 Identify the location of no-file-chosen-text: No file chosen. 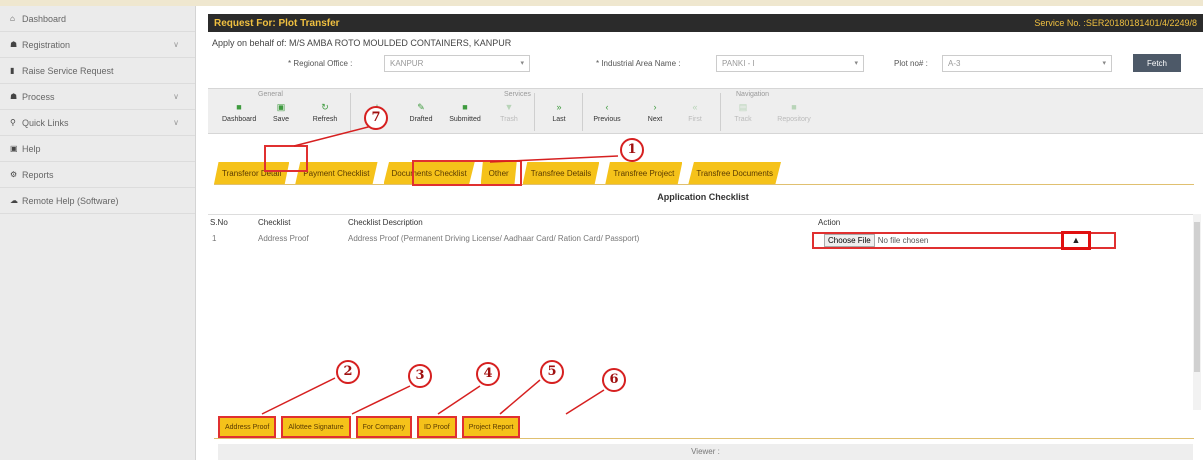
(903, 240).